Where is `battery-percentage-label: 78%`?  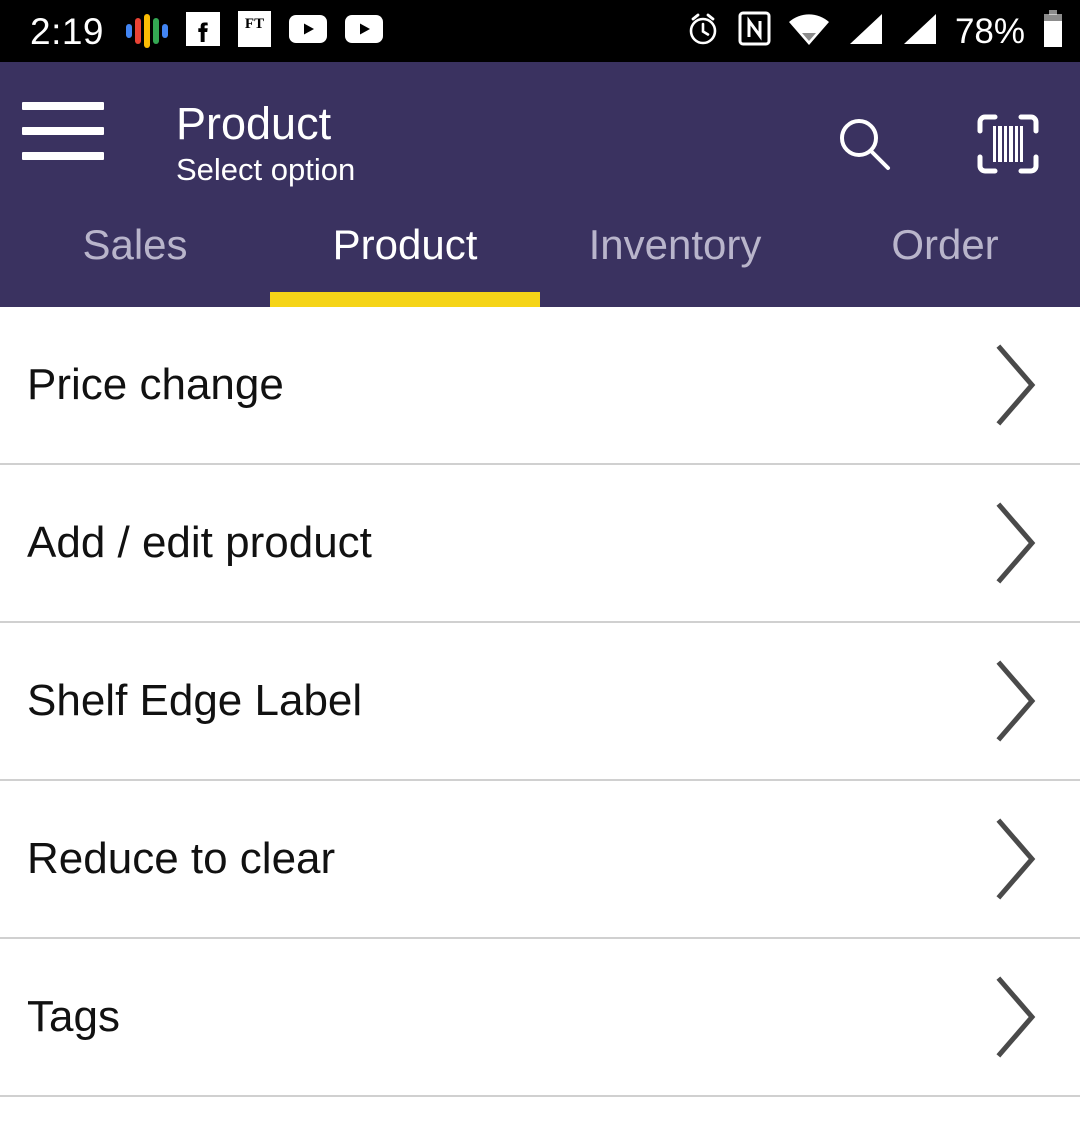 battery-percentage-label: 78% is located at coordinates (989, 31).